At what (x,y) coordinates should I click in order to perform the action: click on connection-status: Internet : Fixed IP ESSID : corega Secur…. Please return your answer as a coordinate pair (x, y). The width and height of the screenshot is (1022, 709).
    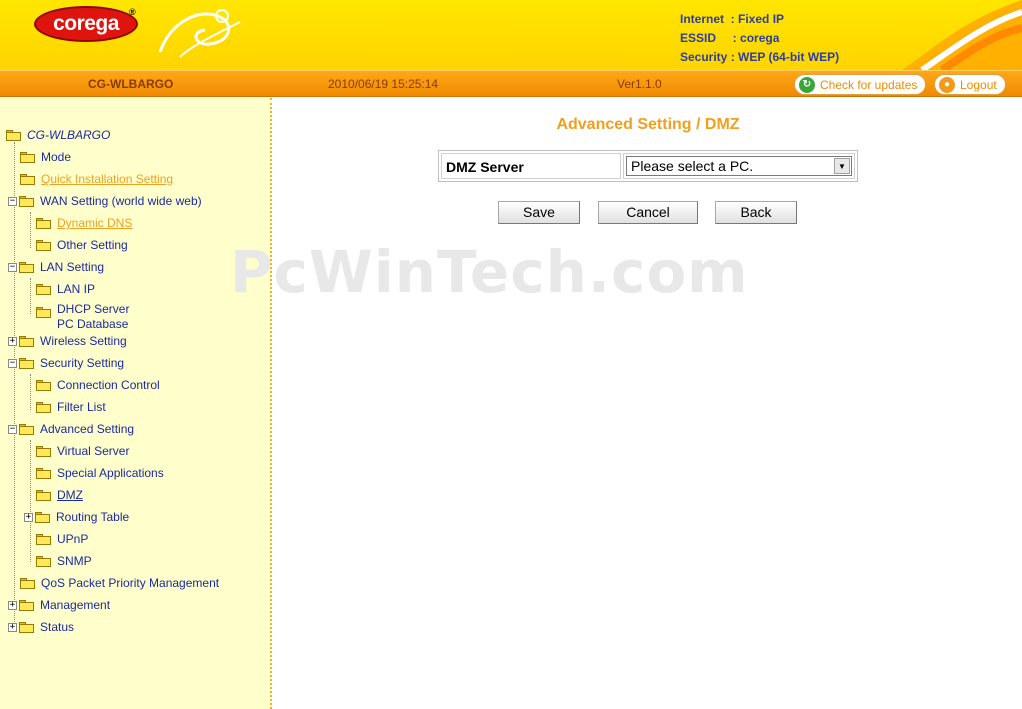
    Looking at the image, I should click on (759, 38).